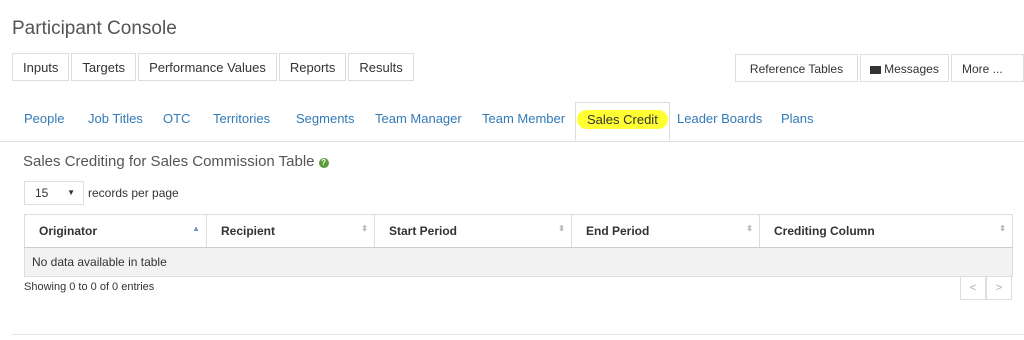 The image size is (1024, 340). I want to click on tab-plans: Plans, so click(797, 119).